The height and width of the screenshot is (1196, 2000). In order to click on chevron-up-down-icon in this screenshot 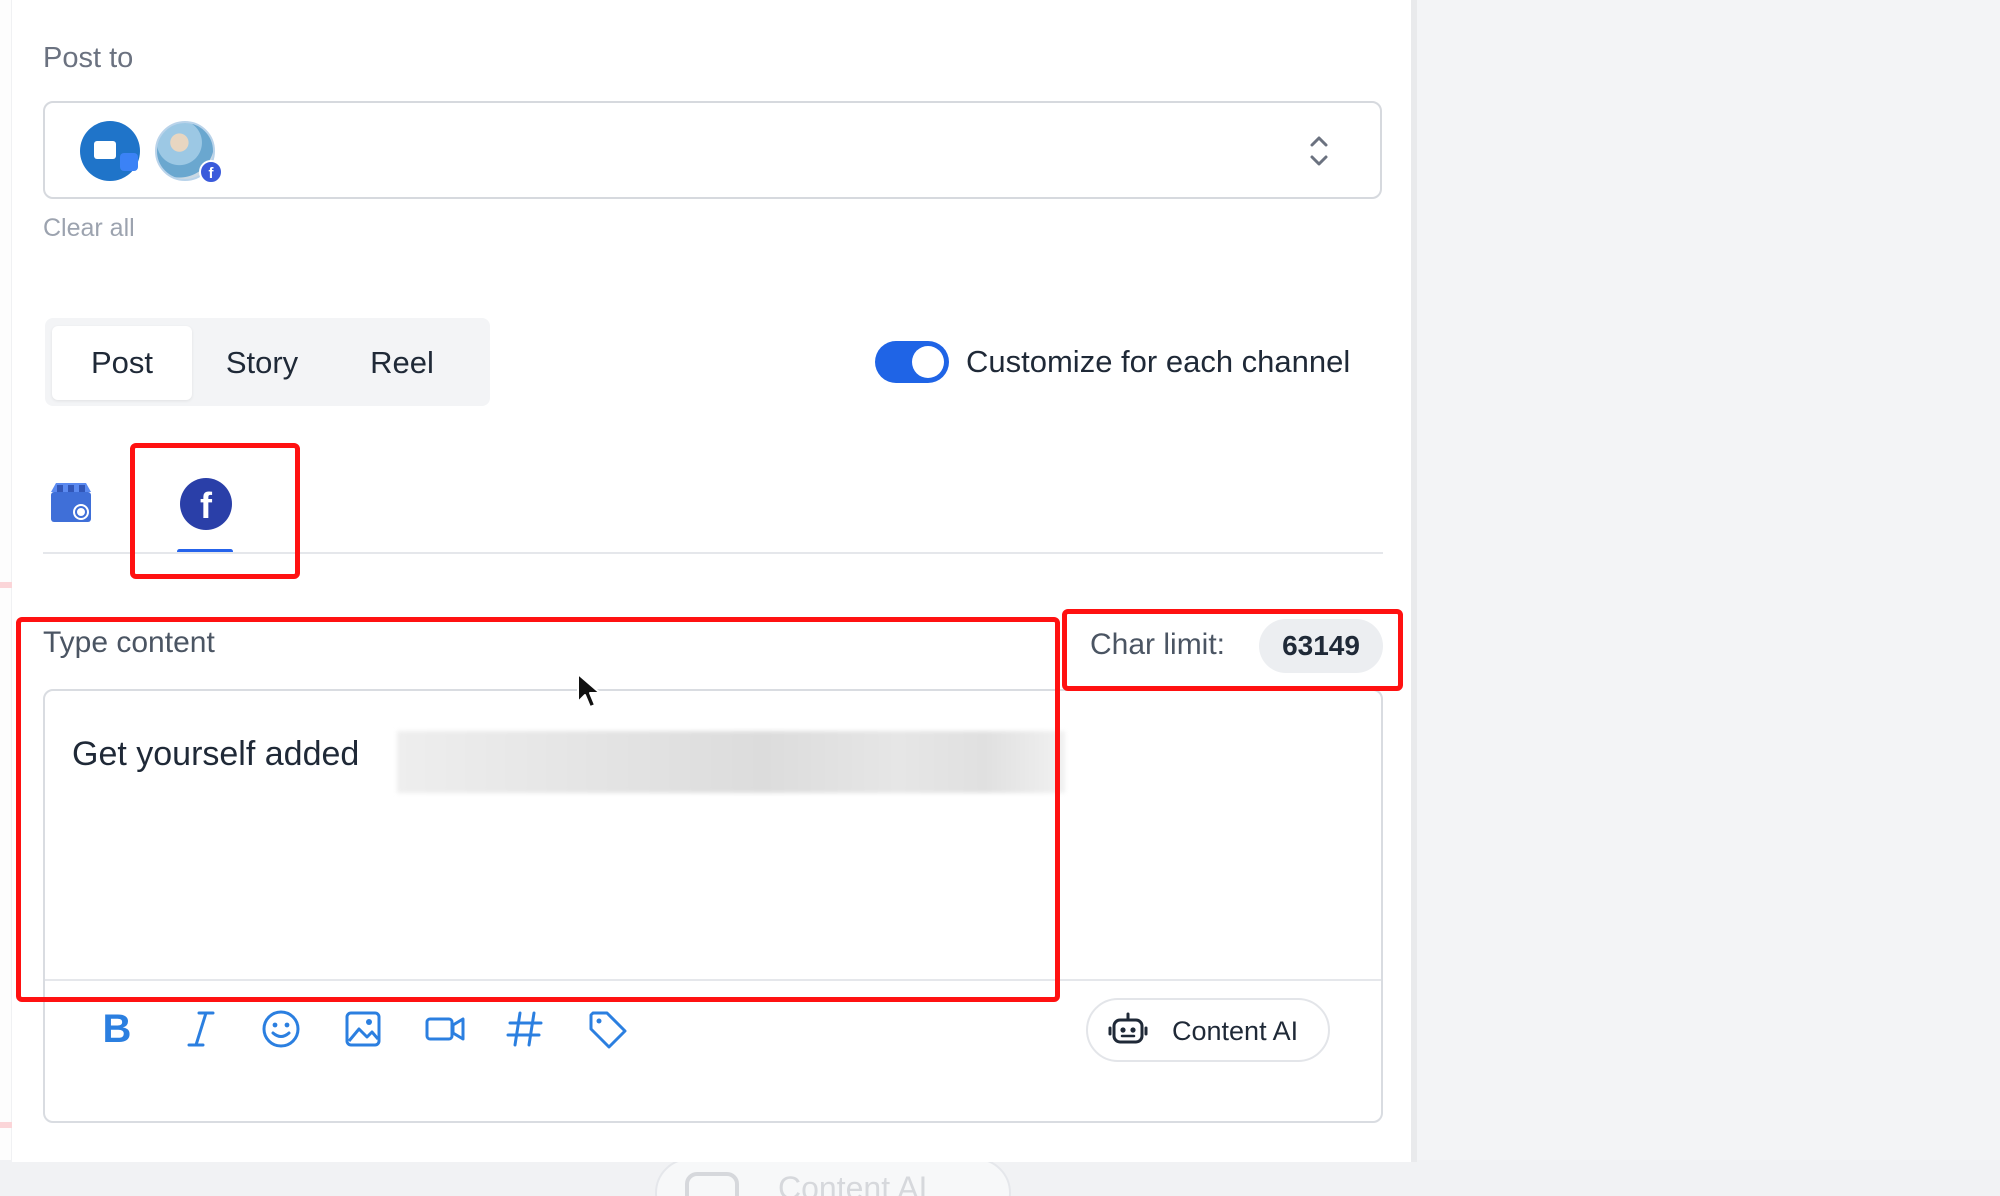, I will do `click(1319, 151)`.